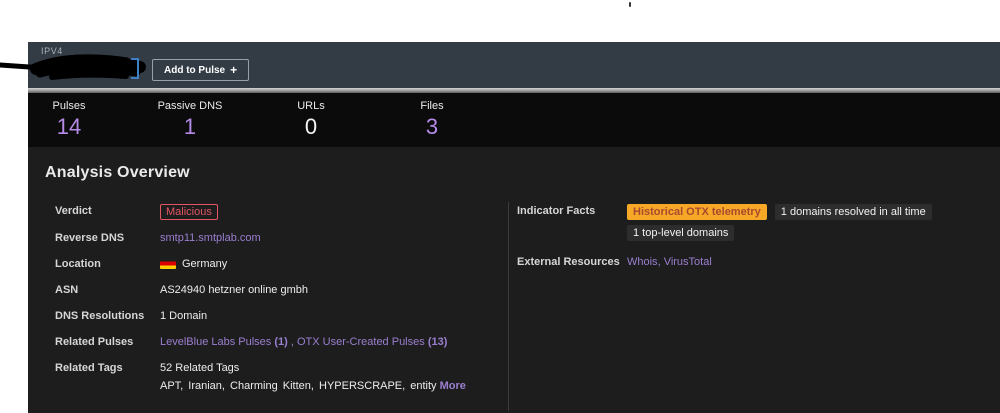  I want to click on fact-chip: 1 top-level domains, so click(681, 233).